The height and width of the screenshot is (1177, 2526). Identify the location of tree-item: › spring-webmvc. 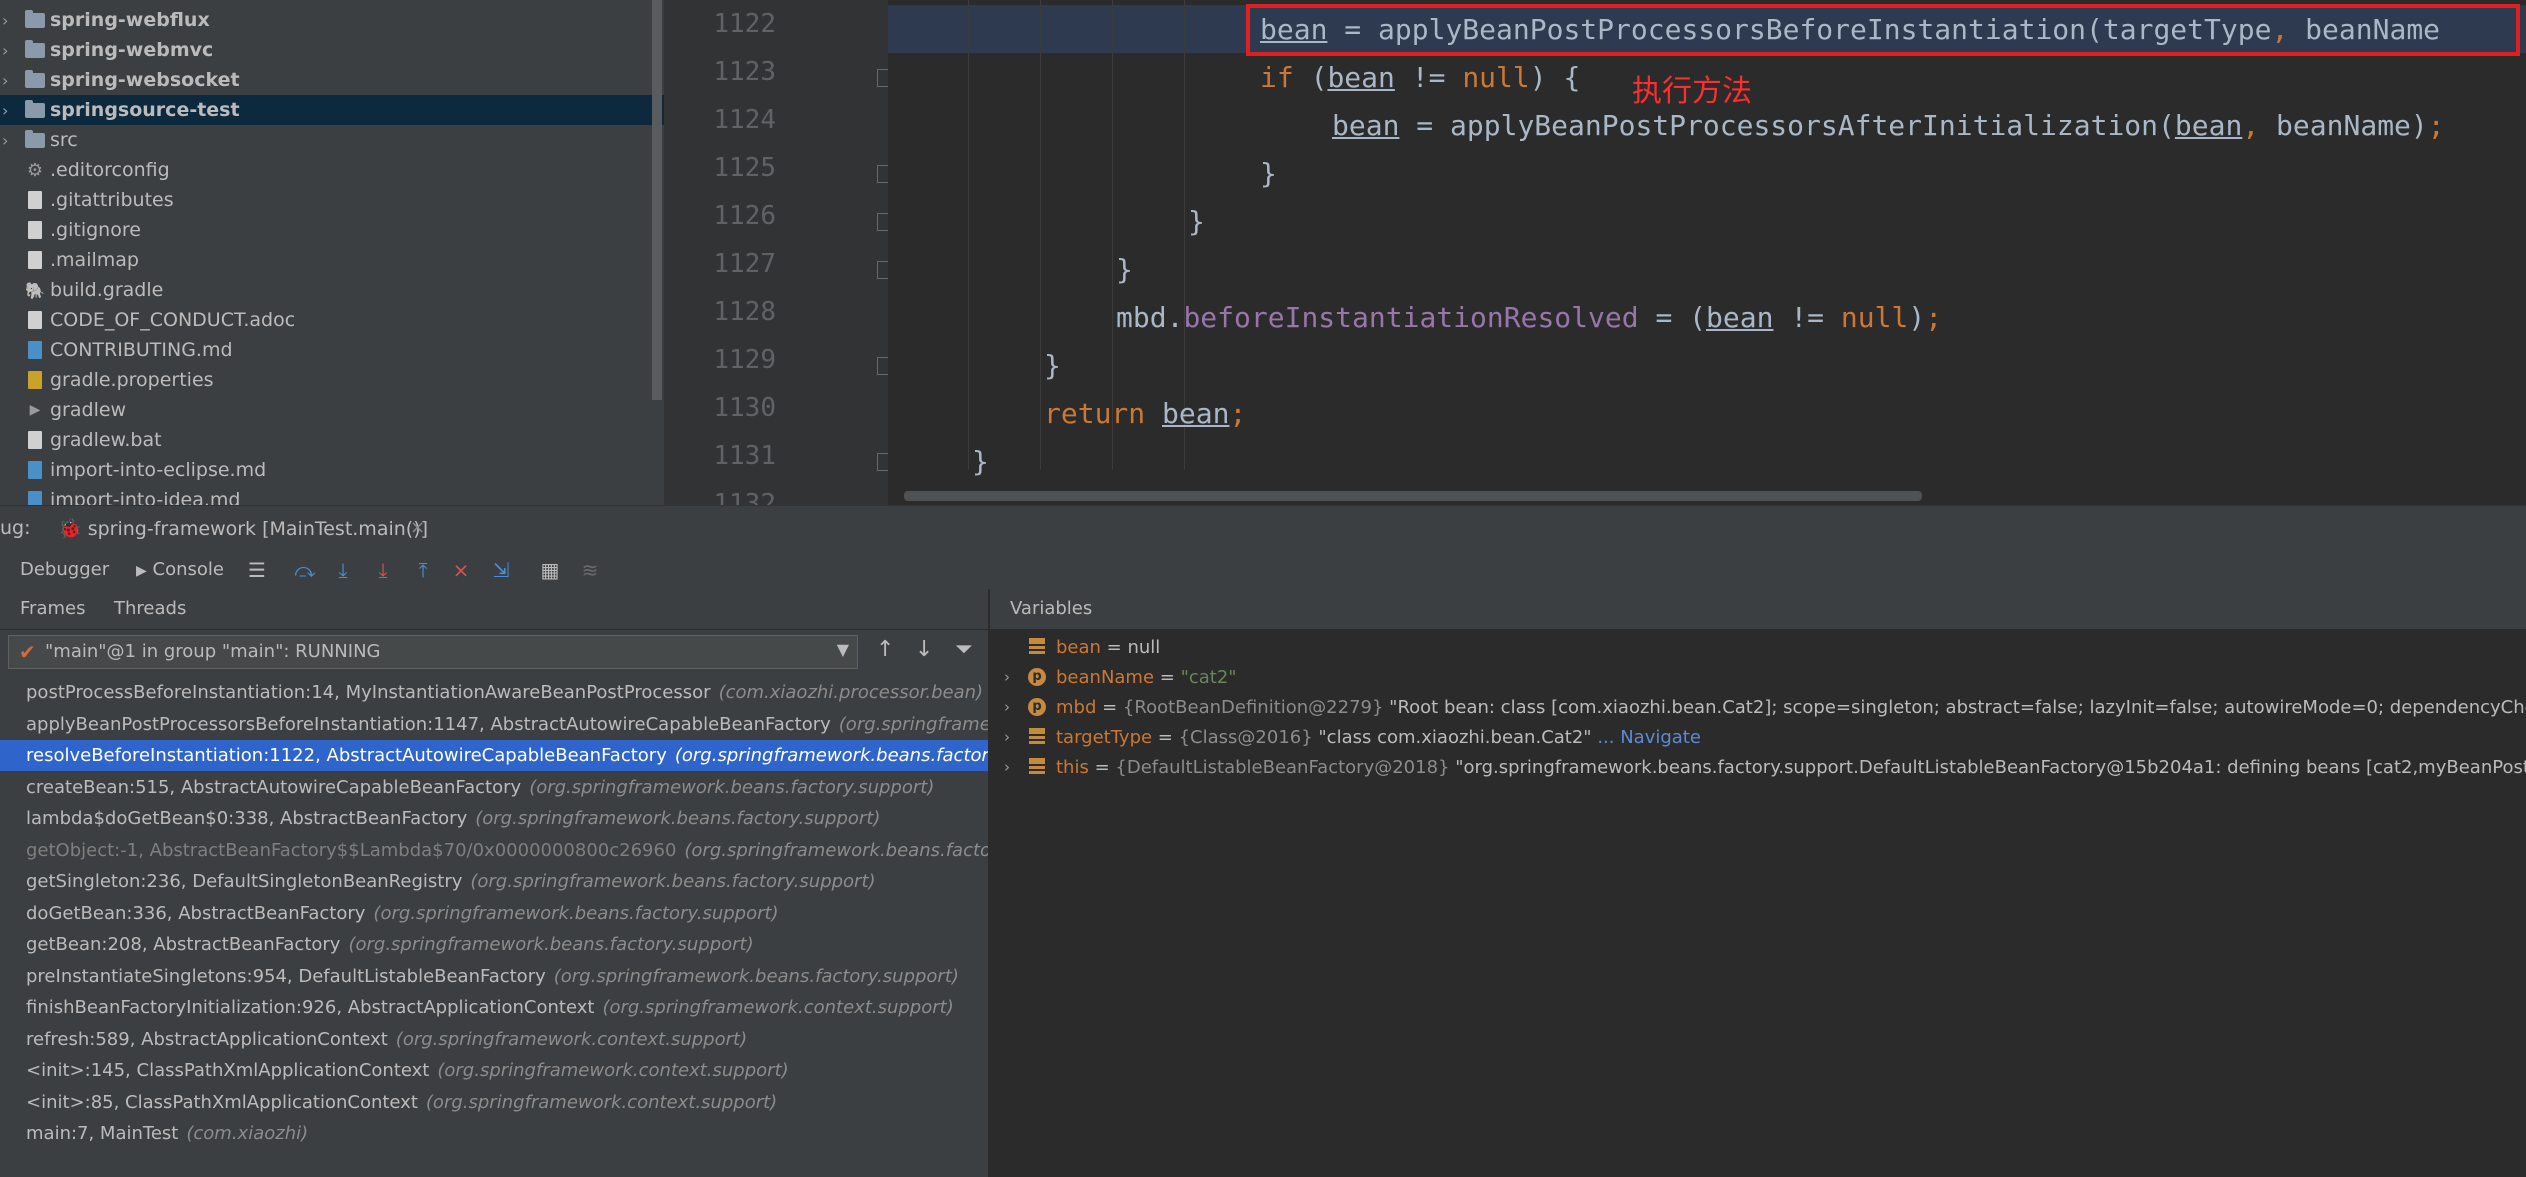
(332, 50).